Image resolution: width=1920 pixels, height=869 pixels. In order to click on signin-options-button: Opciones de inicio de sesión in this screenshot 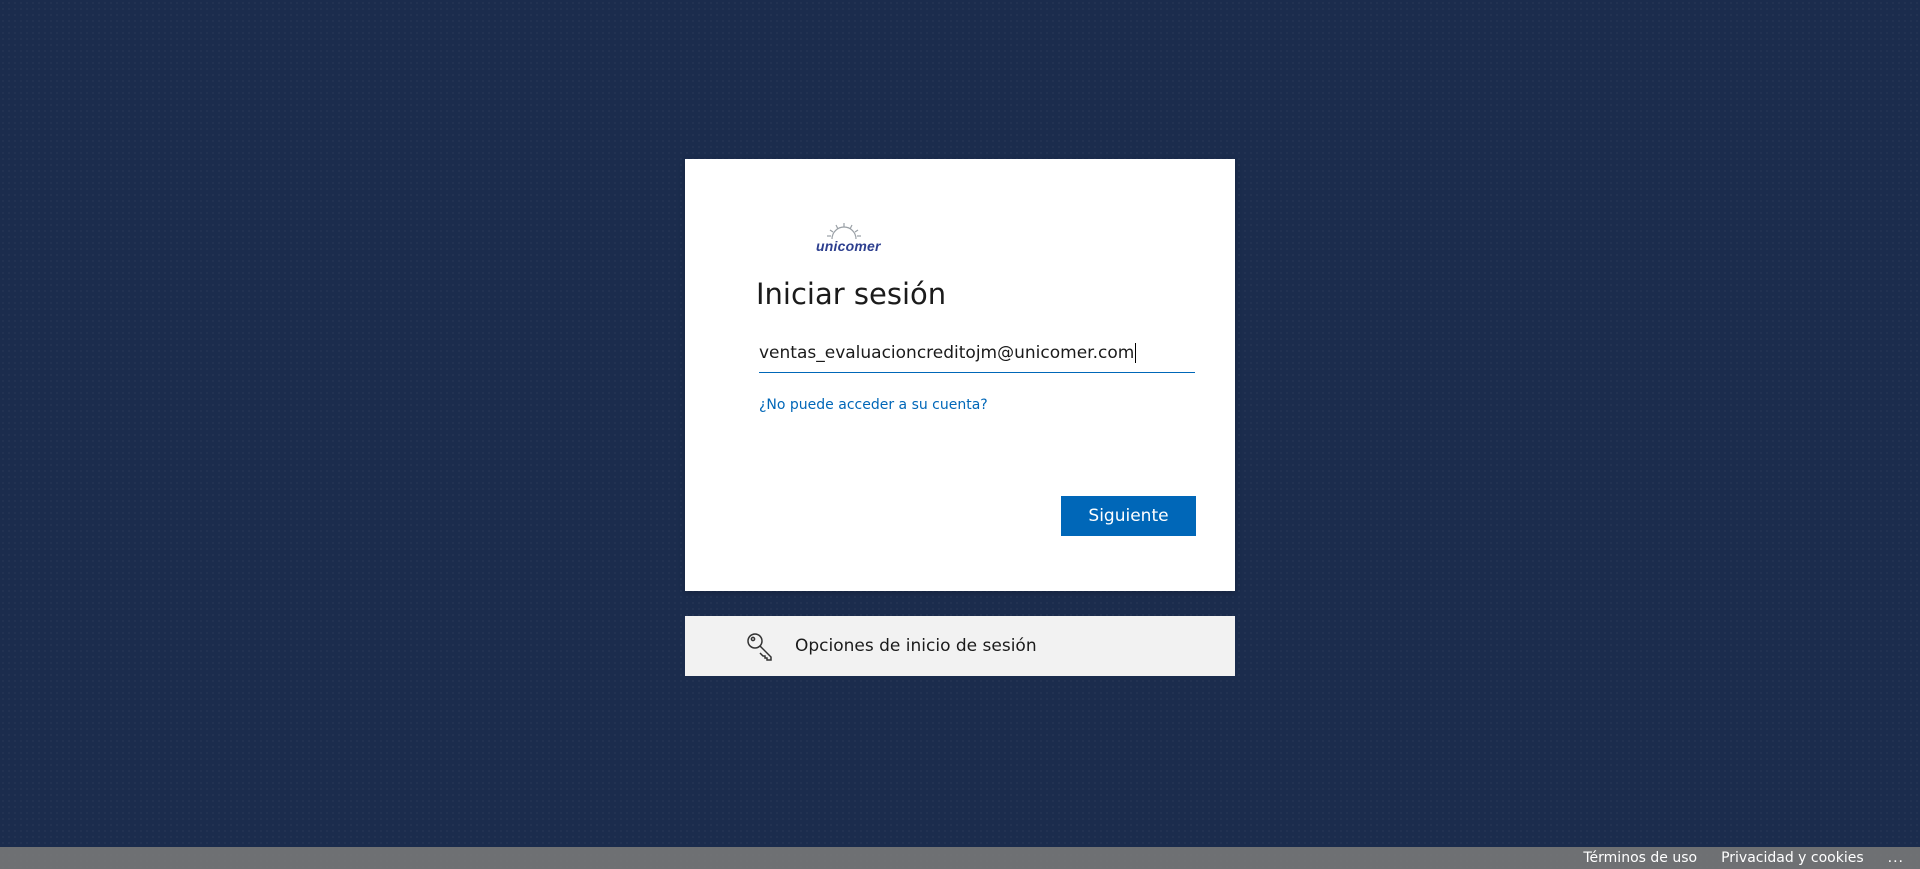, I will do `click(960, 646)`.